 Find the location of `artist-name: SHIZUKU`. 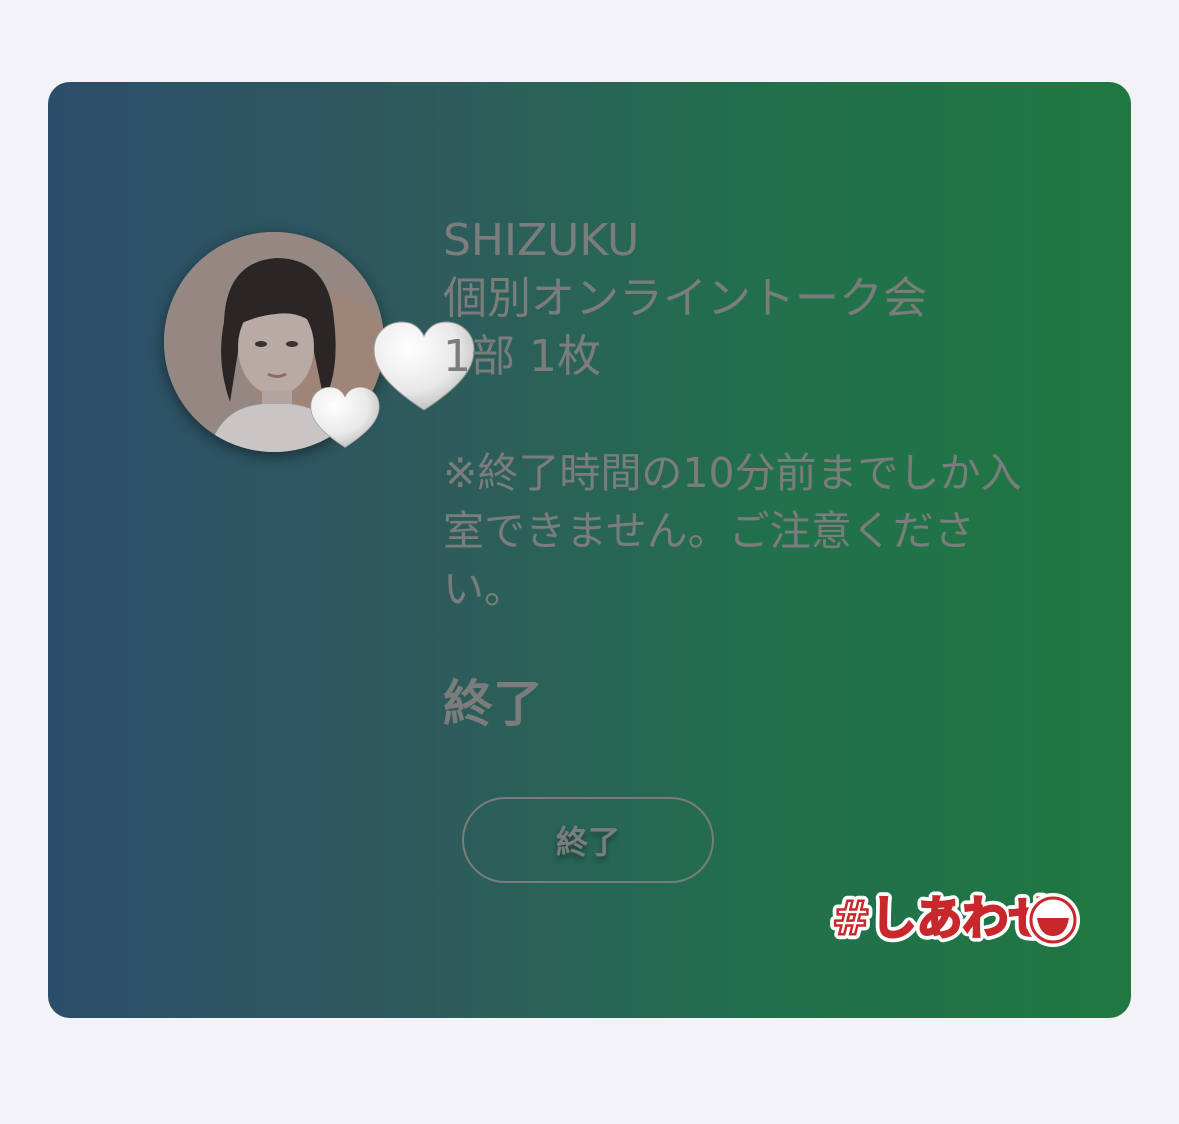

artist-name: SHIZUKU is located at coordinates (541, 240).